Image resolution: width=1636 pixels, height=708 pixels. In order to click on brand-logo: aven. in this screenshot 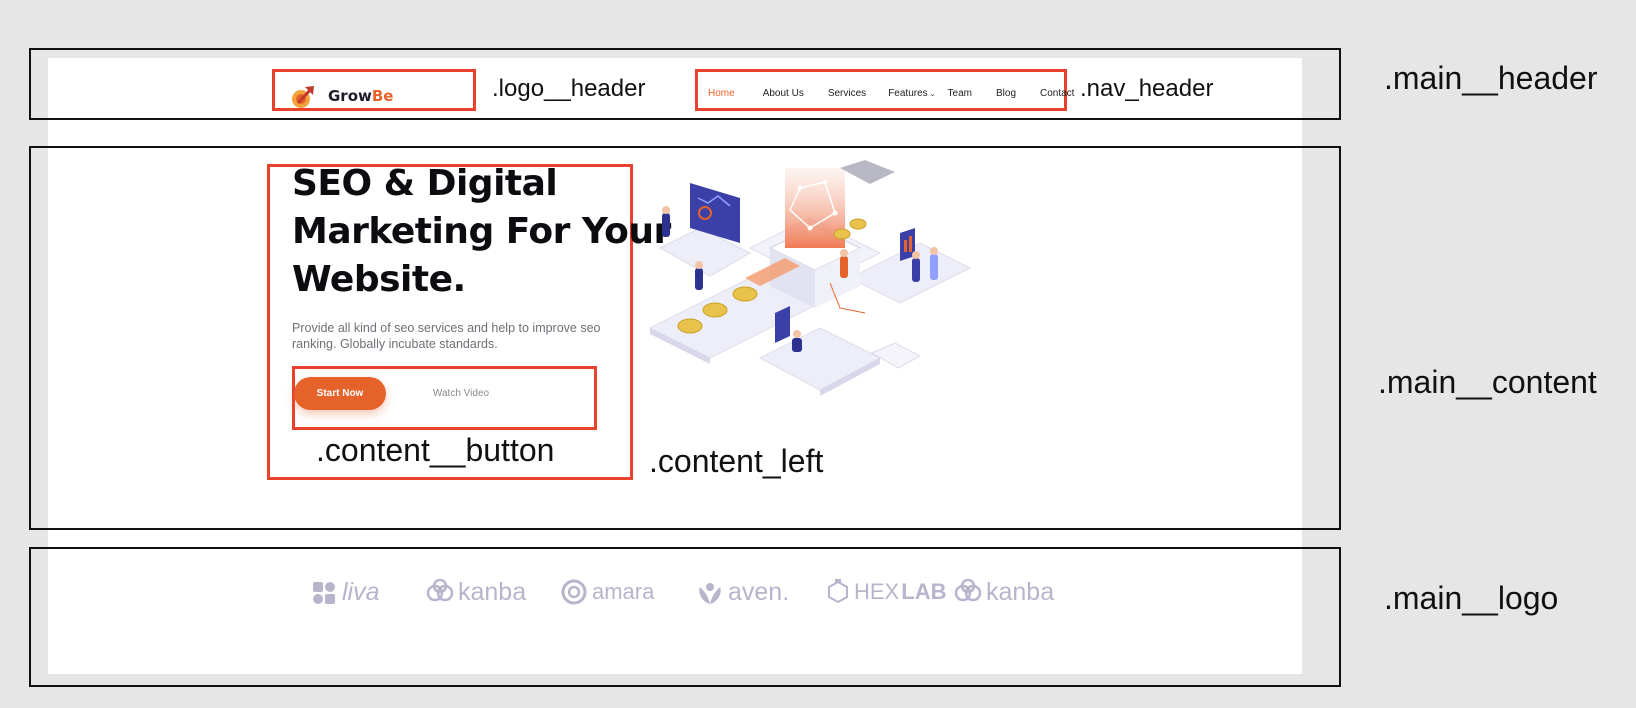, I will do `click(742, 592)`.